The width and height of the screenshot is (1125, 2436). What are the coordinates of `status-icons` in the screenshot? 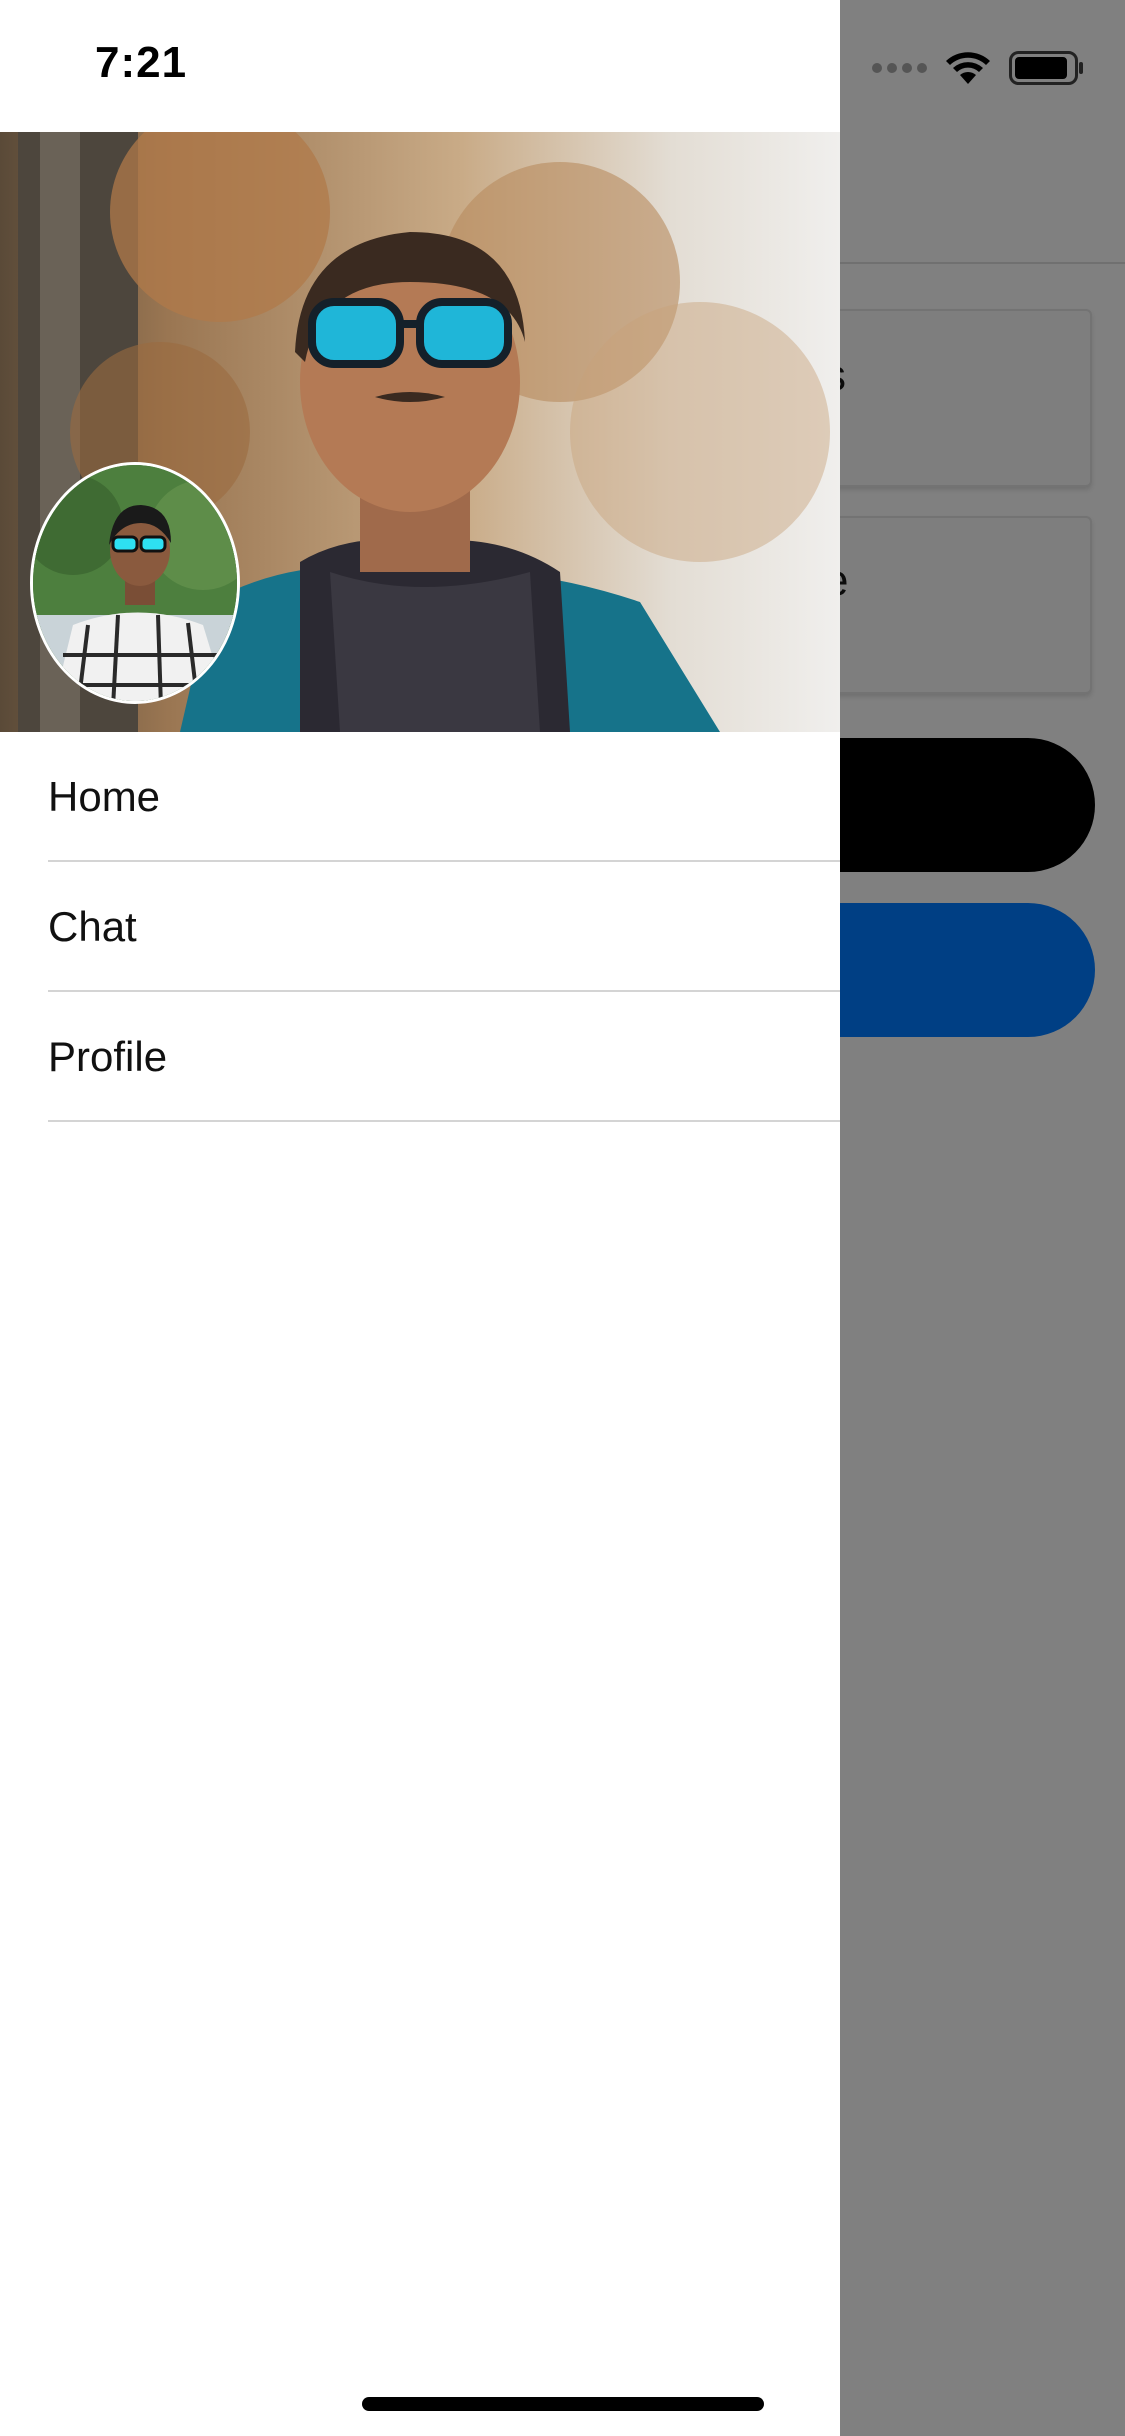 It's located at (978, 68).